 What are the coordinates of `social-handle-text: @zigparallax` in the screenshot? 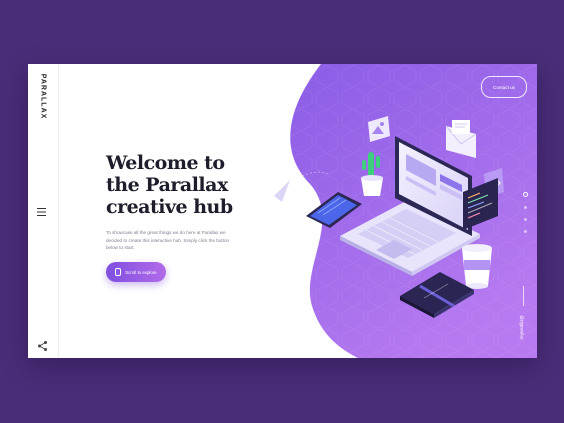 It's located at (522, 327).